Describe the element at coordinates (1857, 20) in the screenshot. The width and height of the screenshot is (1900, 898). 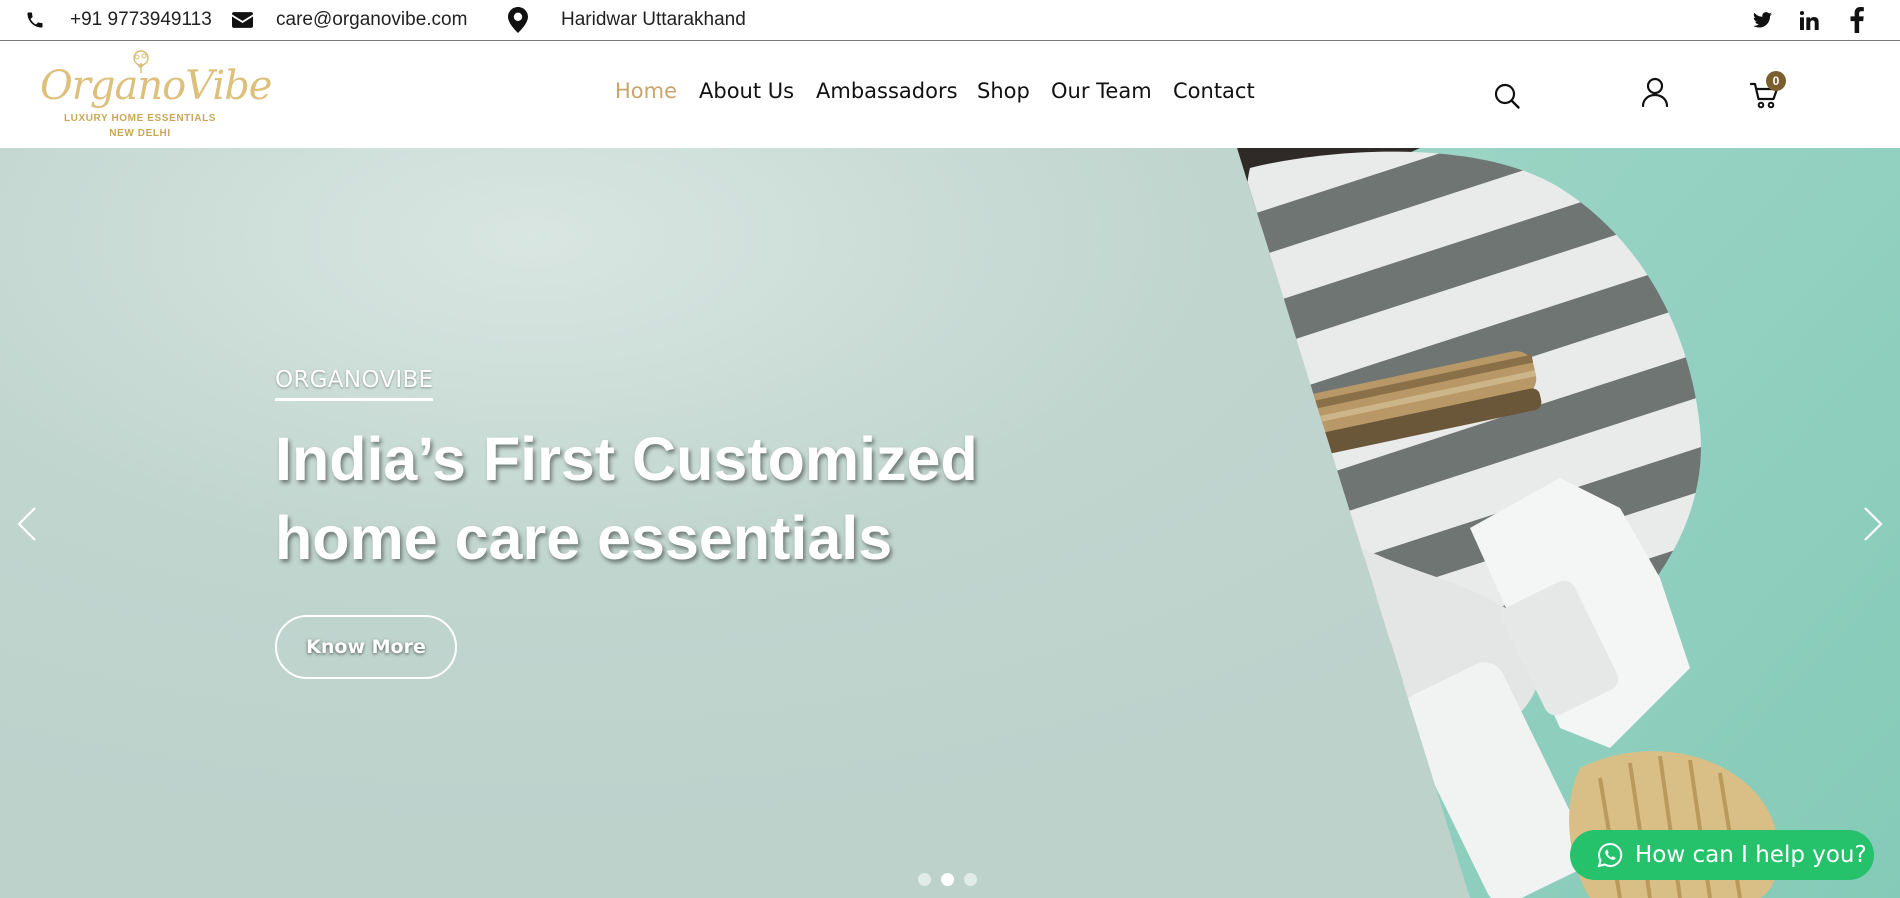
I see `facebook-icon` at that location.